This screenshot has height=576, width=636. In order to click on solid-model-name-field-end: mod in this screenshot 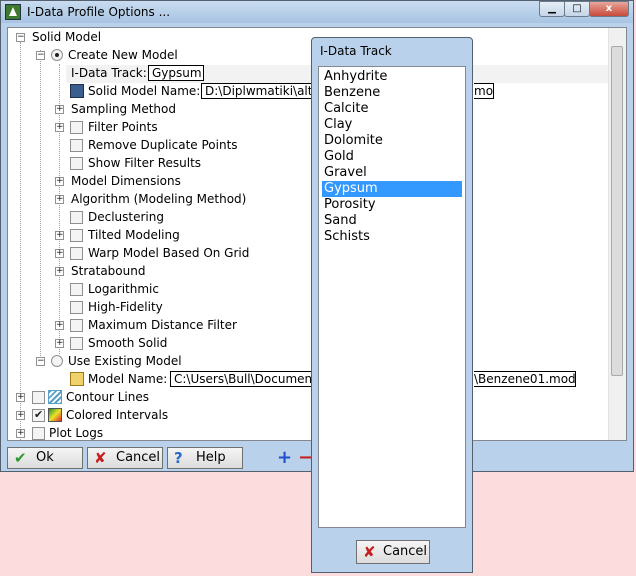, I will do `click(484, 91)`.